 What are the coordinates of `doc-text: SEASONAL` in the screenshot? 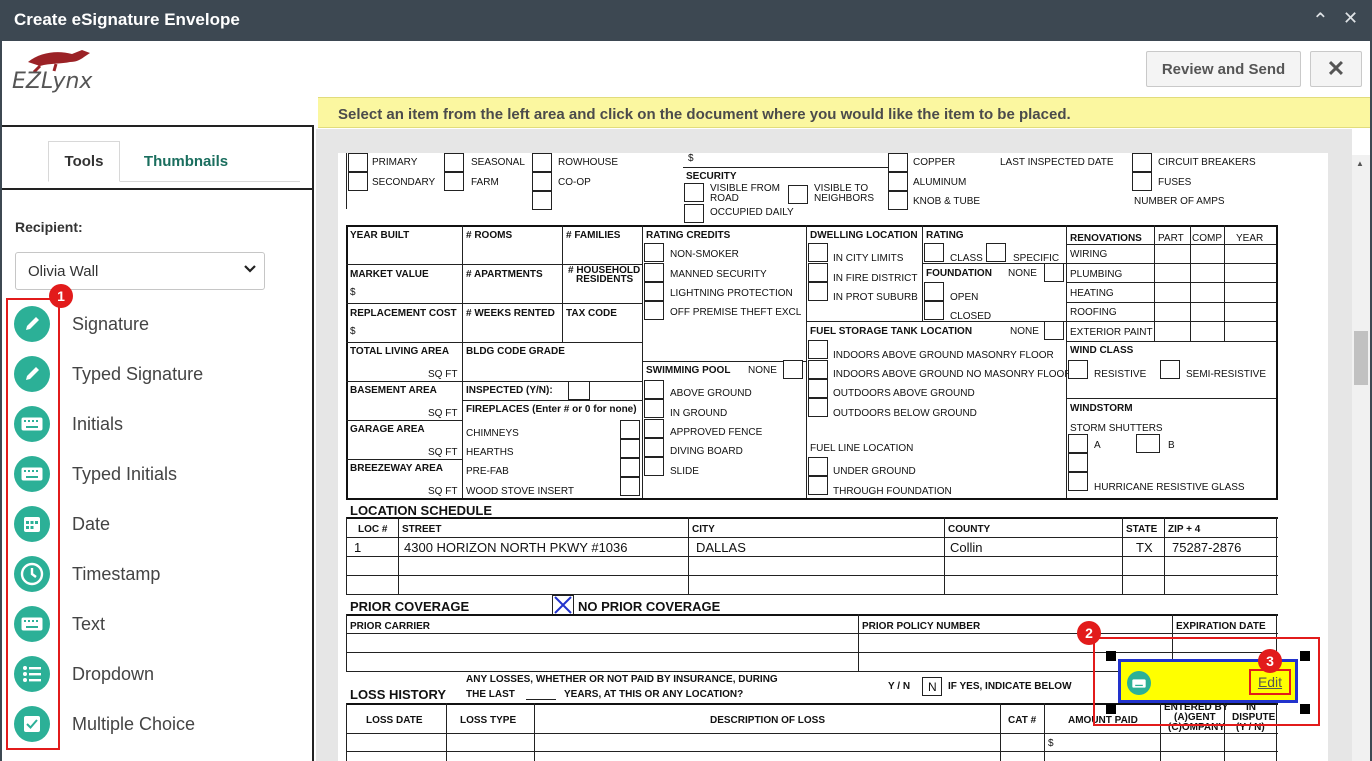 It's located at (498, 162).